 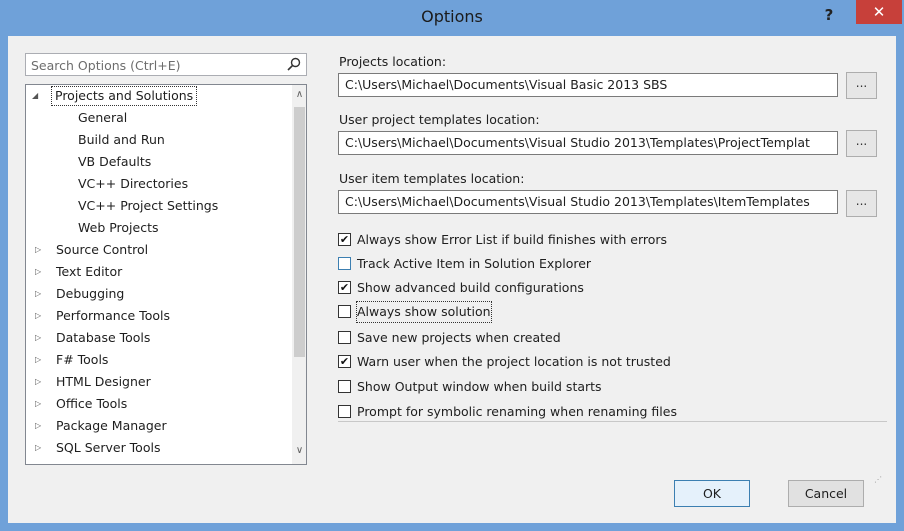 What do you see at coordinates (439, 119) in the screenshot?
I see `project-templates-label: User project templates location:` at bounding box center [439, 119].